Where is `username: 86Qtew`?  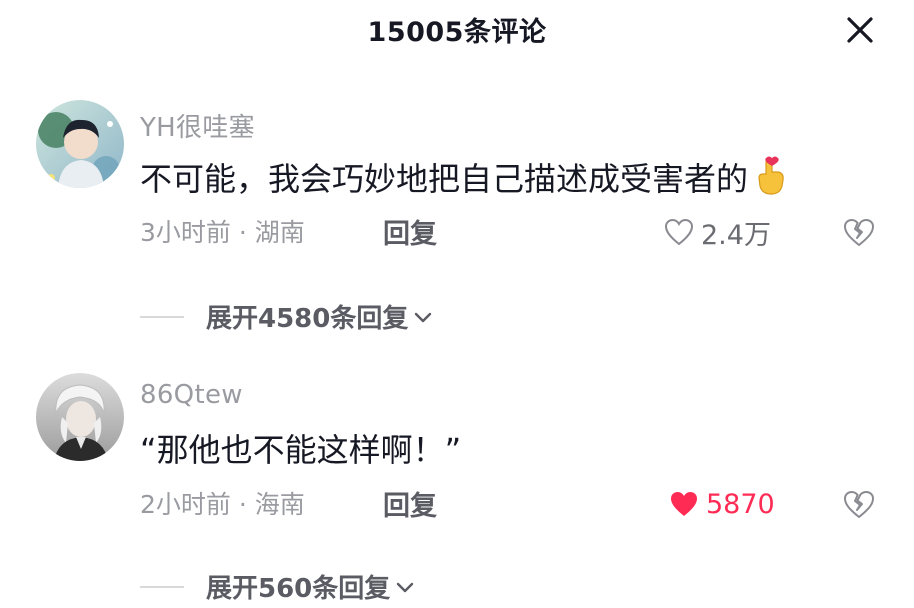 username: 86Qtew is located at coordinates (191, 395).